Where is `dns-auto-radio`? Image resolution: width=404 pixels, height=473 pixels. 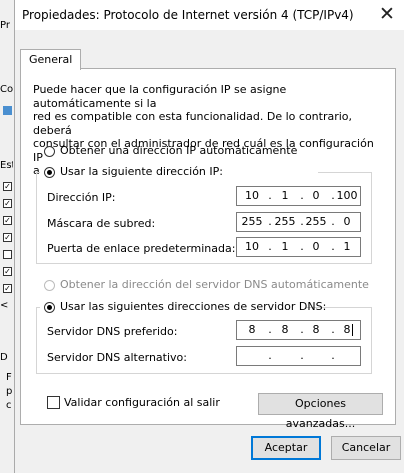
dns-auto-radio is located at coordinates (49, 285).